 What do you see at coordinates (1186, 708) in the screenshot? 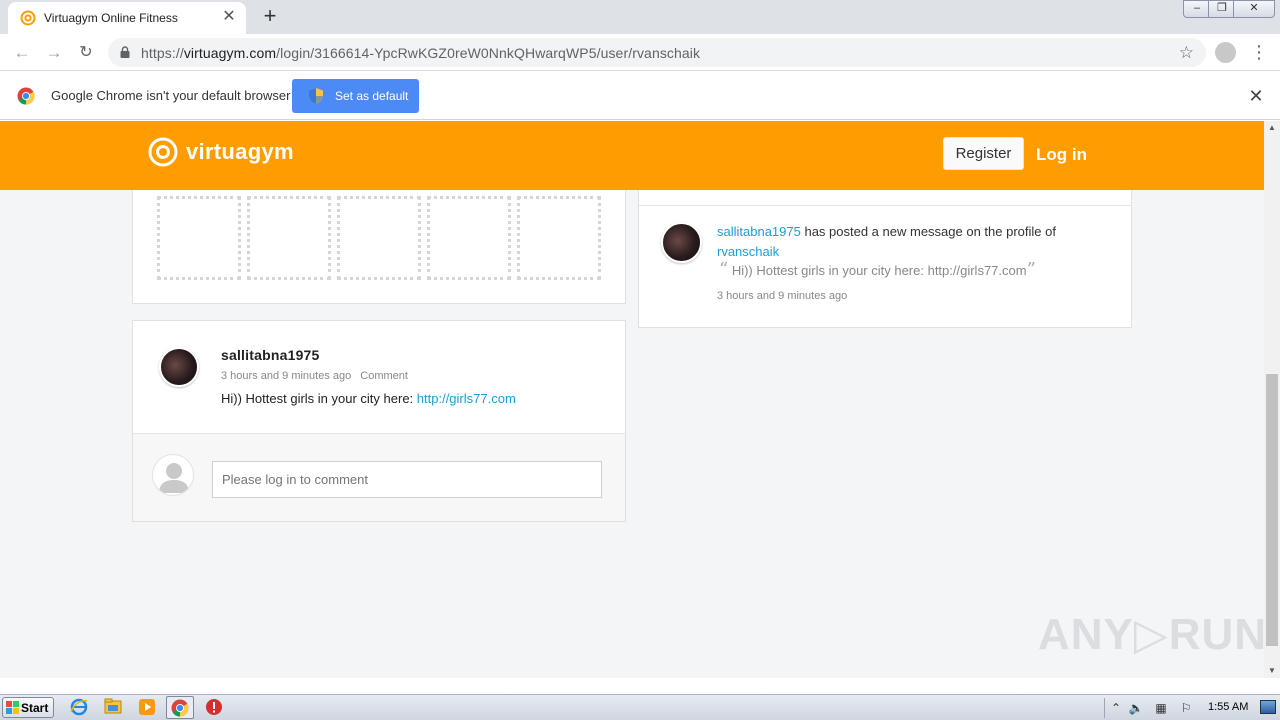
I see `action-center-flag-icon: ⚐` at bounding box center [1186, 708].